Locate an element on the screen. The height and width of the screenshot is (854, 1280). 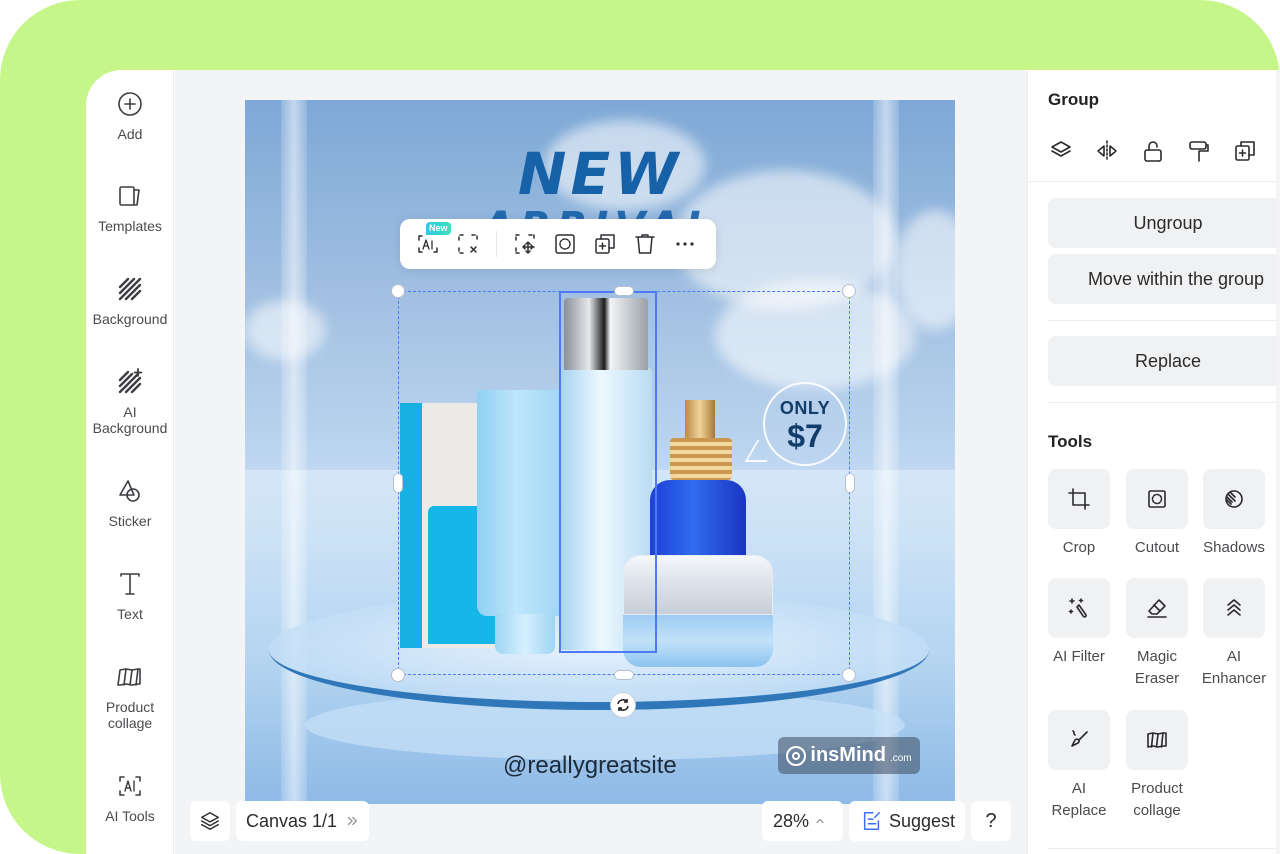
tool-ai-replace: AI Replace is located at coordinates (1079, 766).